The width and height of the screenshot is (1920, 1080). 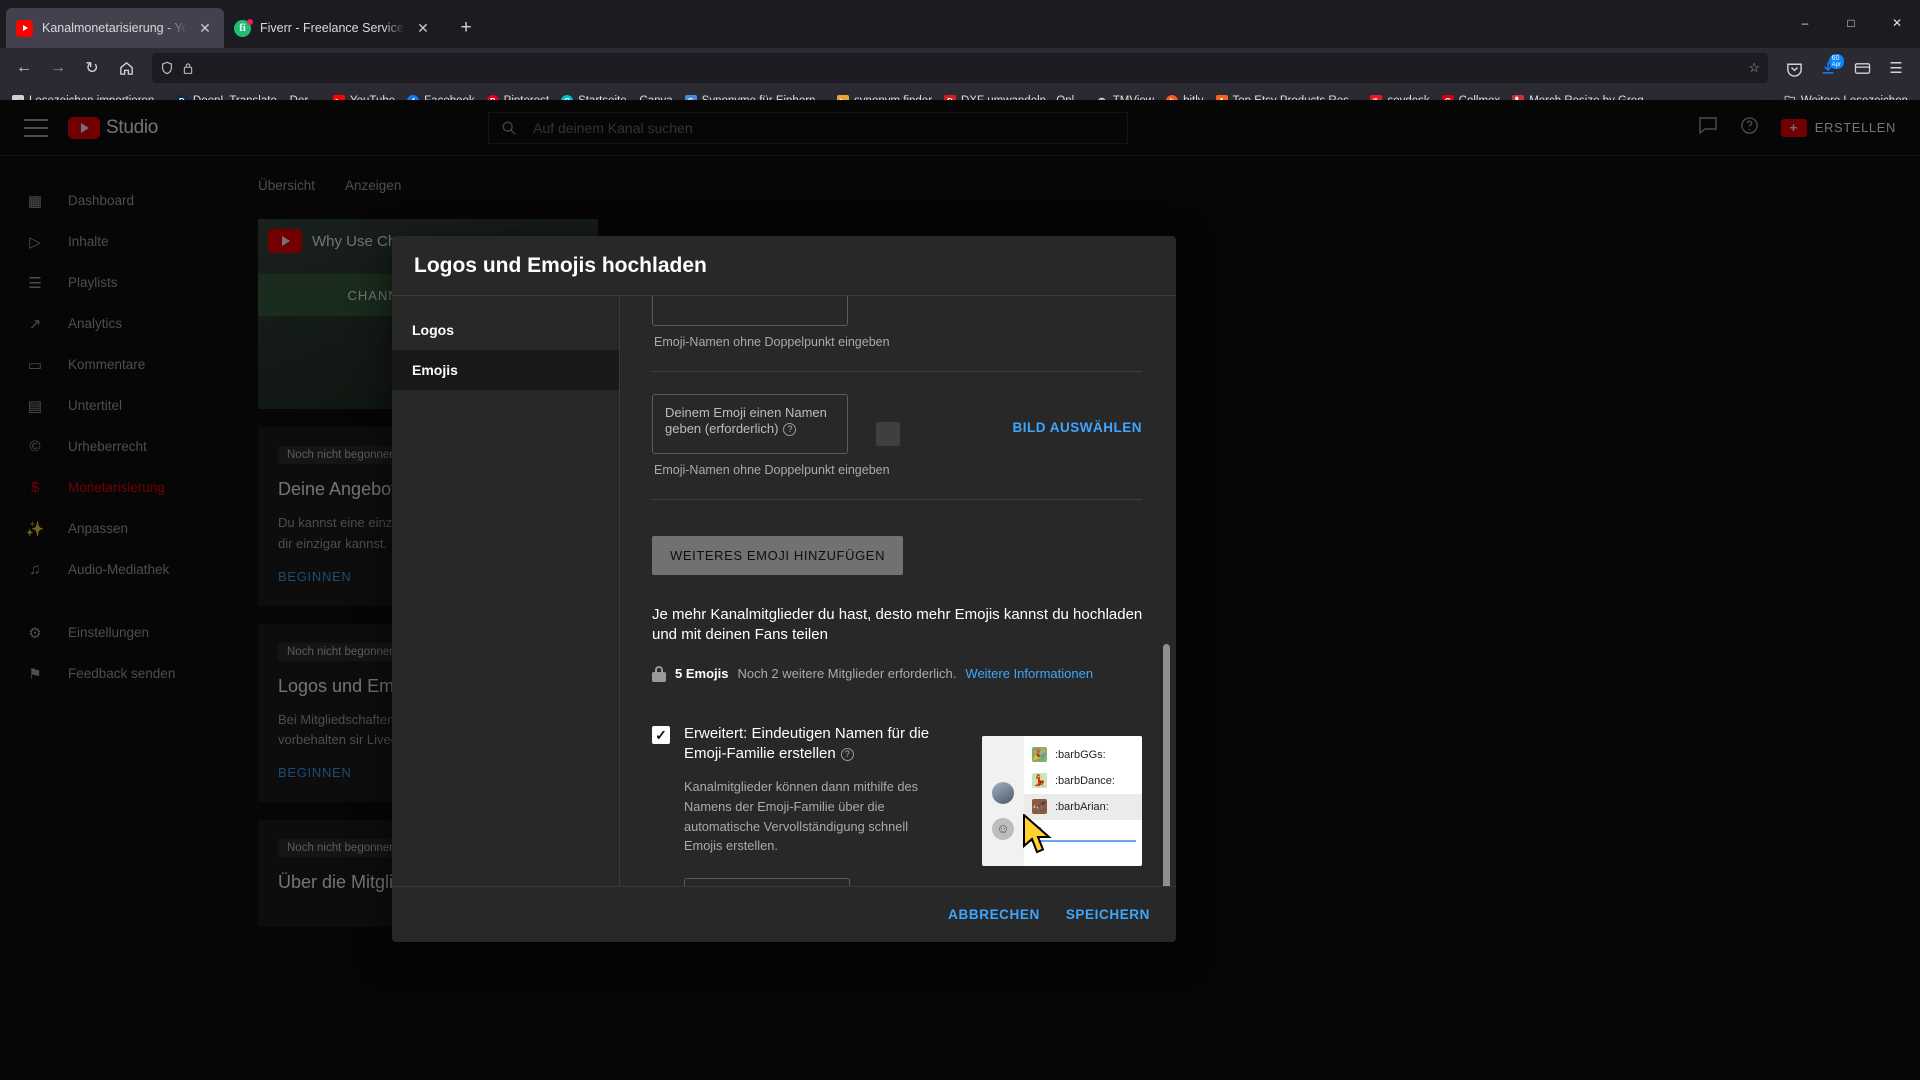 What do you see at coordinates (1836, 61) in the screenshot?
I see `download-badge: 60 Apr` at bounding box center [1836, 61].